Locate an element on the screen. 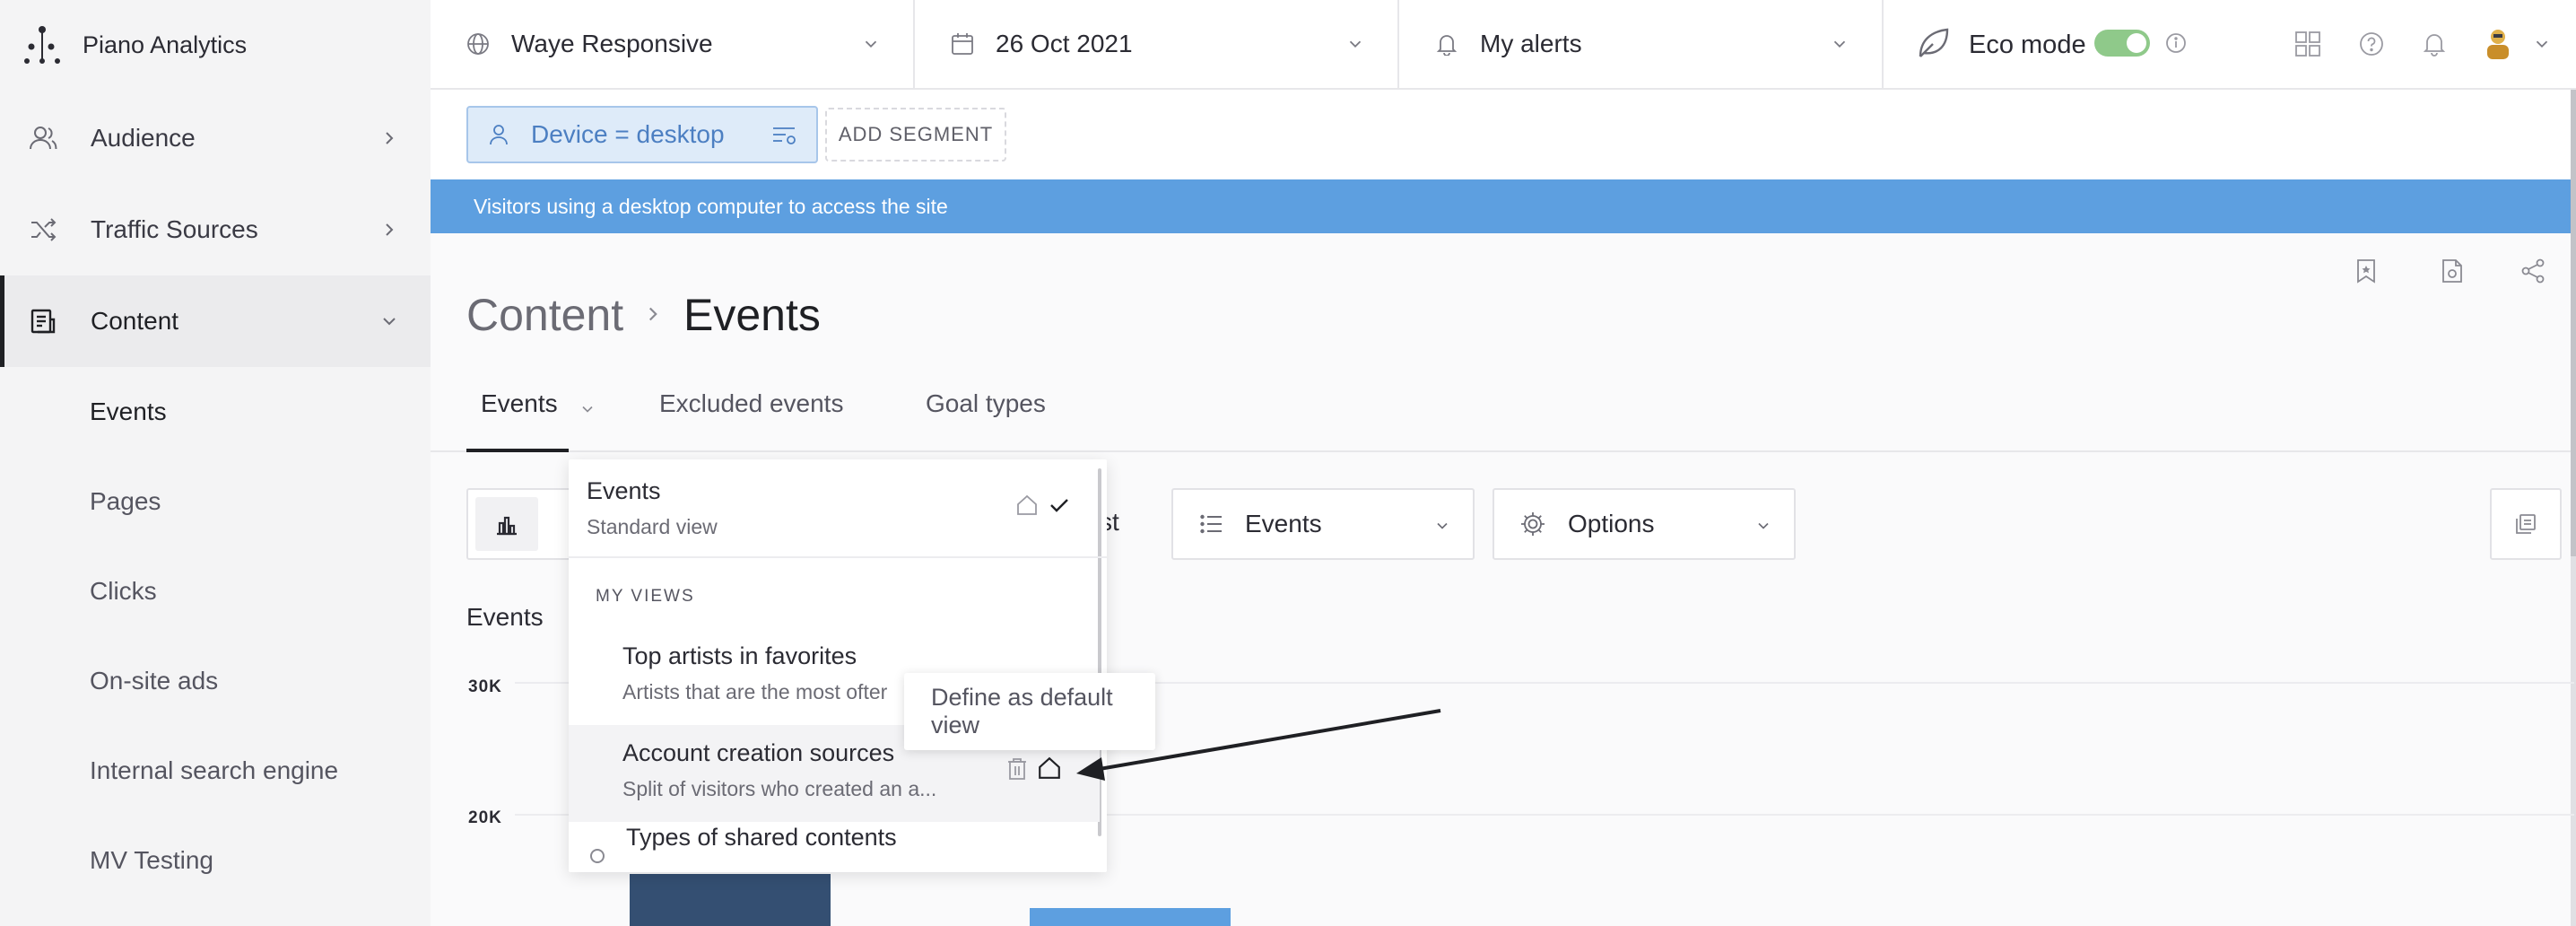 This screenshot has width=2576, height=926. dropdown-divider is located at coordinates (838, 557).